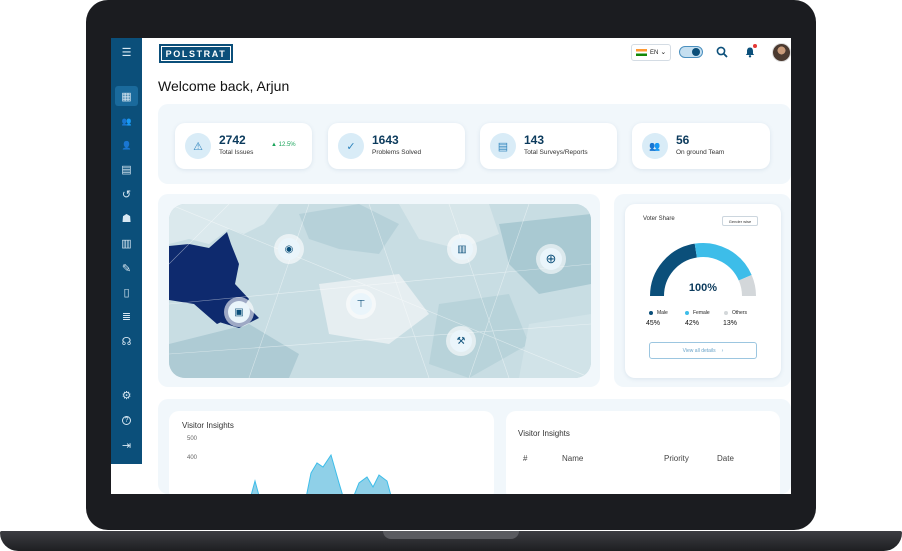 This screenshot has width=902, height=551. Describe the element at coordinates (548, 146) in the screenshot. I see `stat-card-surveys: ▤ 143 Total Surveys/Reports` at that location.